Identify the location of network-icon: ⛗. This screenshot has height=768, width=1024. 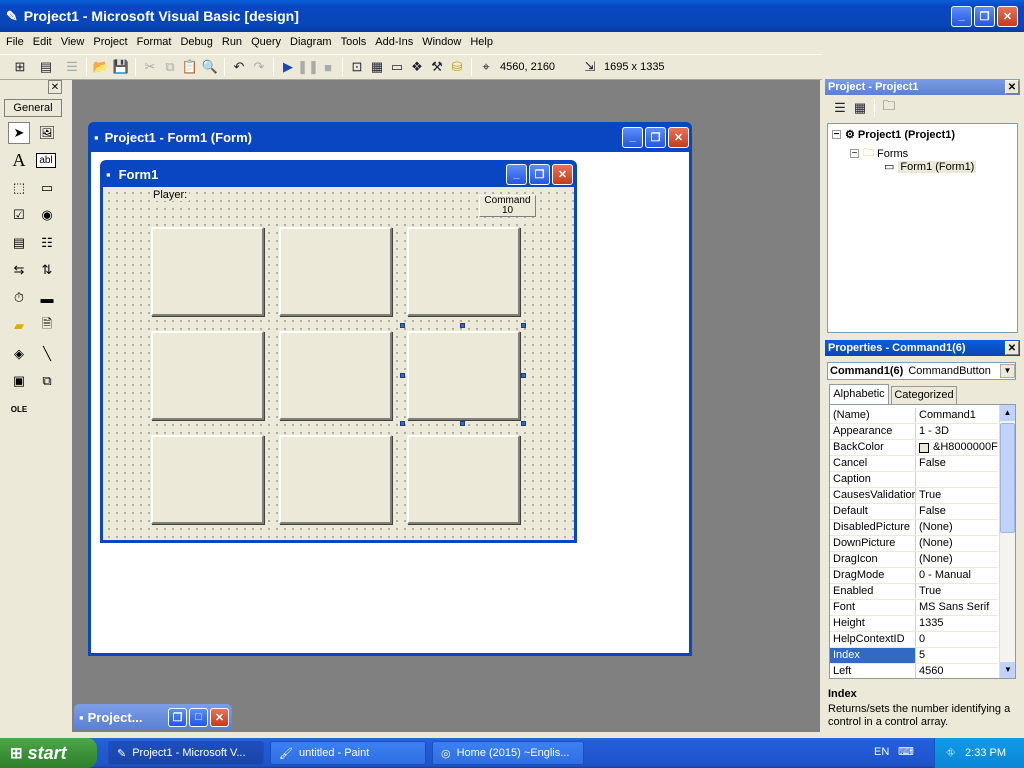
(950, 753).